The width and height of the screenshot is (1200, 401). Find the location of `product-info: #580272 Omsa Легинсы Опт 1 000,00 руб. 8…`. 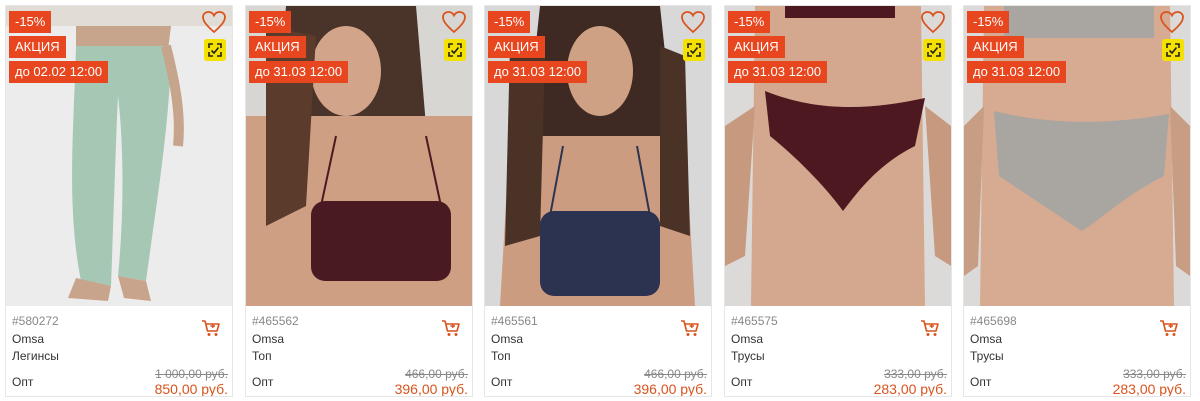

product-info: #580272 Omsa Легинсы Опт 1 000,00 руб. 8… is located at coordinates (119, 351).